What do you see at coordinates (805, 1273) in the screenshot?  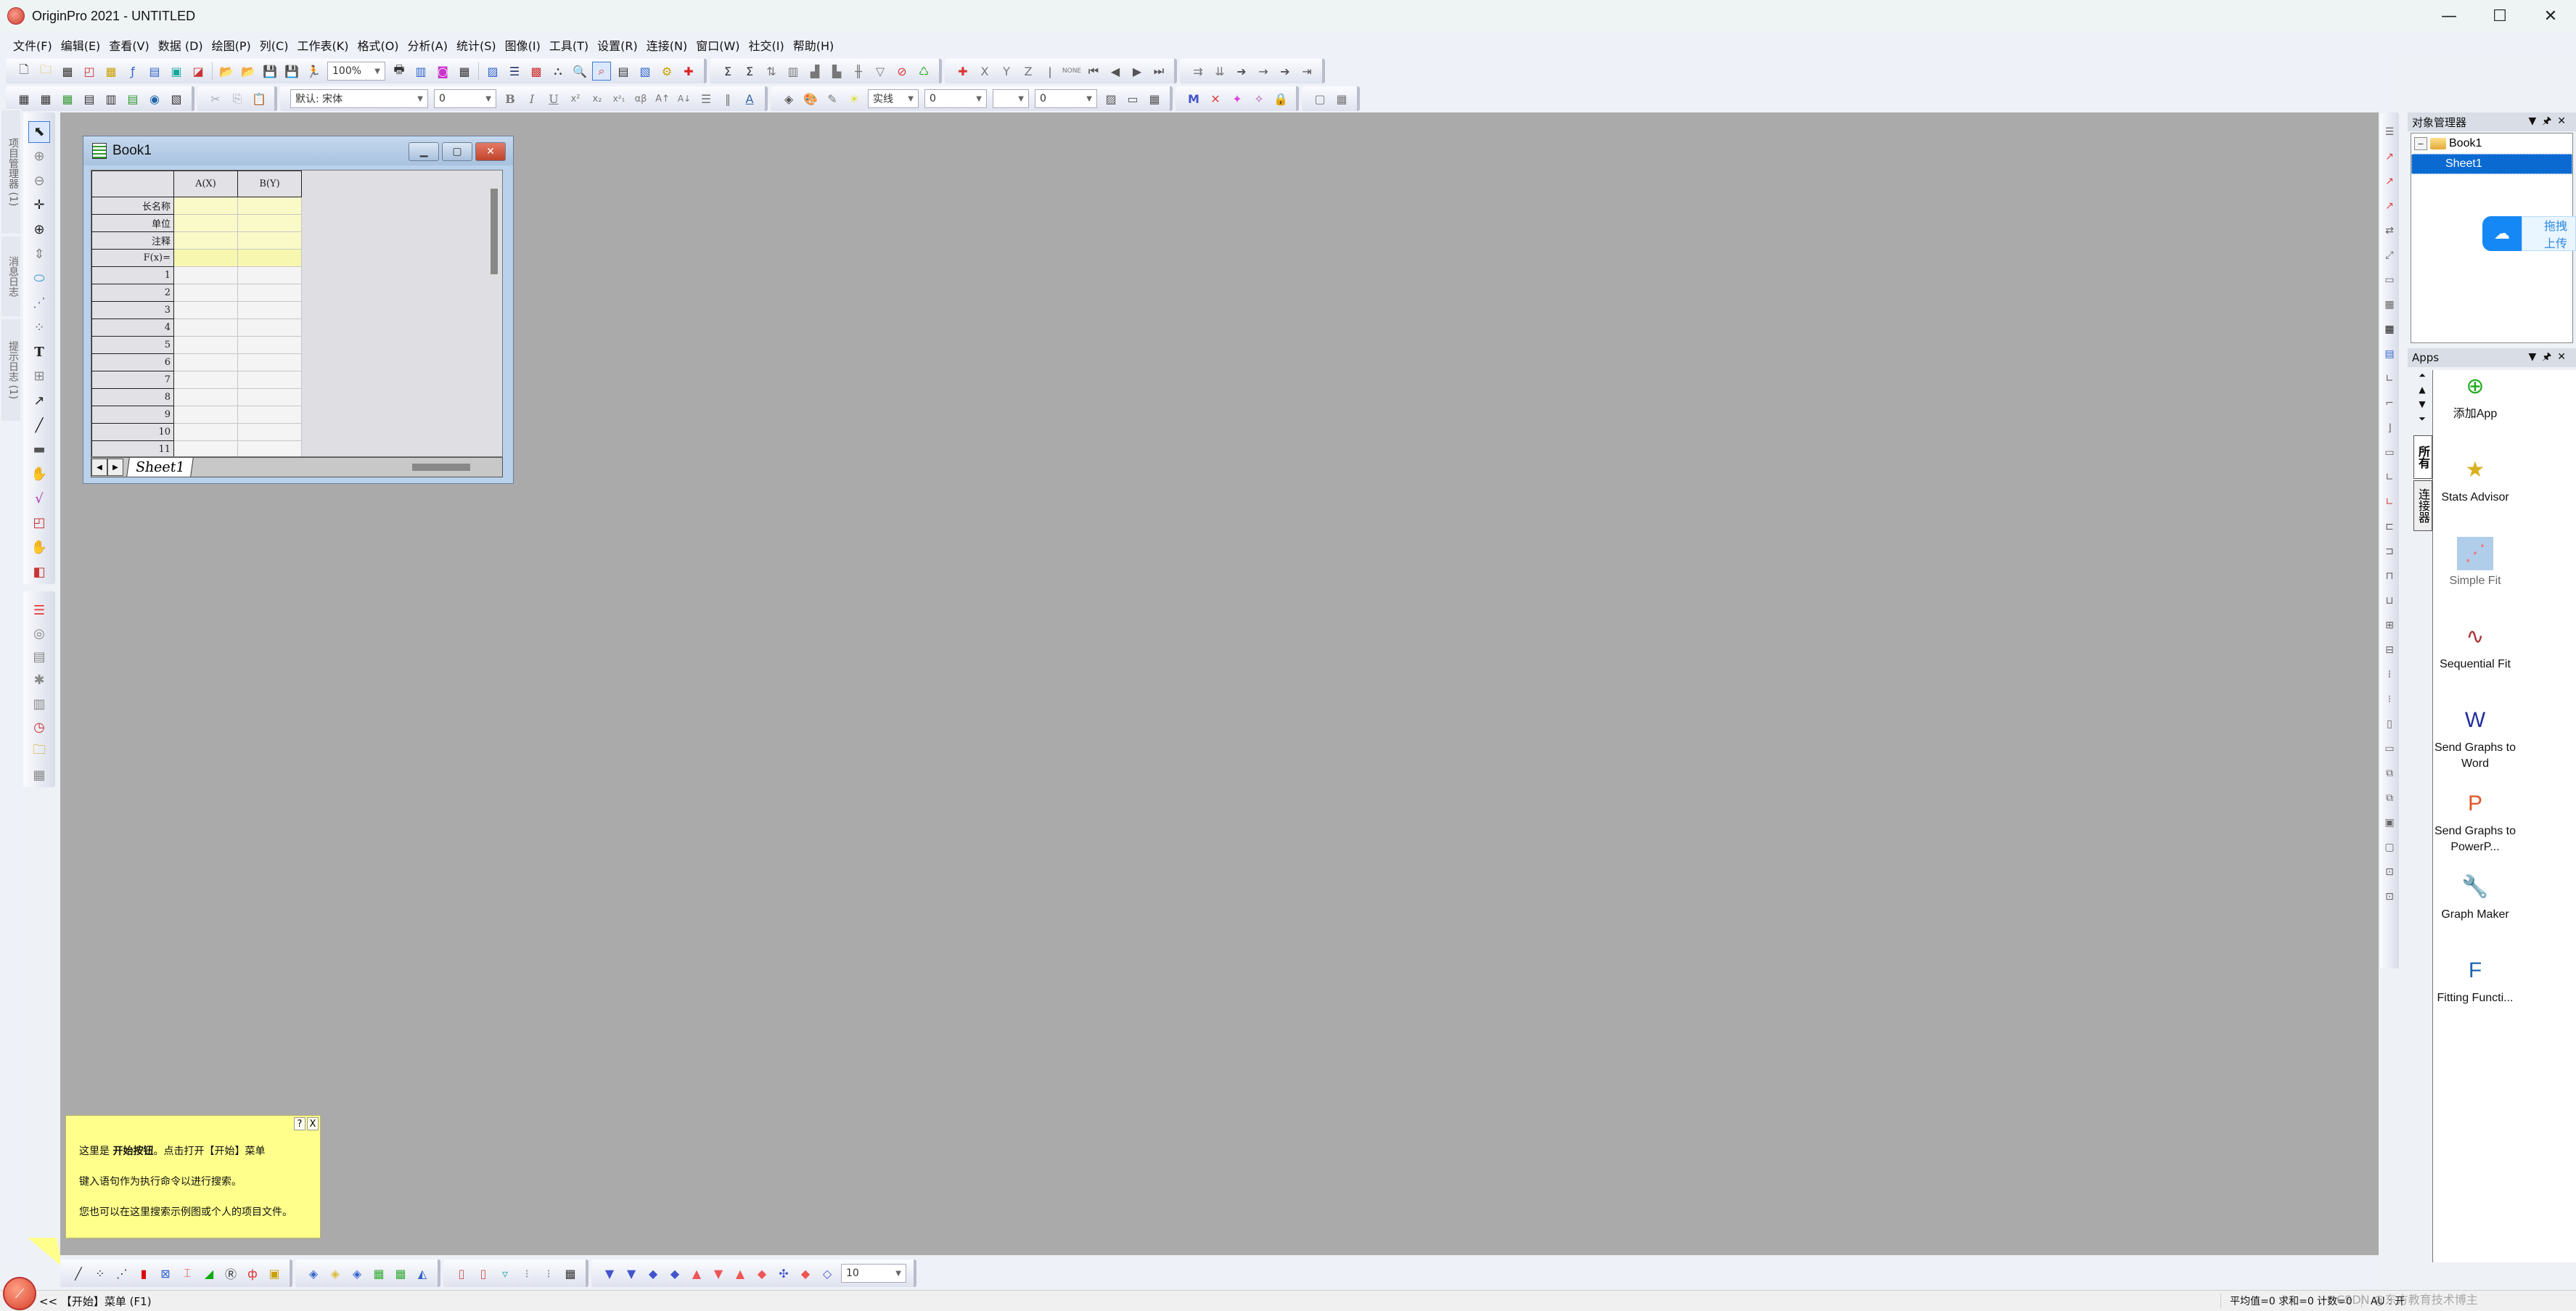 I see `layer-10-icon: ◆` at bounding box center [805, 1273].